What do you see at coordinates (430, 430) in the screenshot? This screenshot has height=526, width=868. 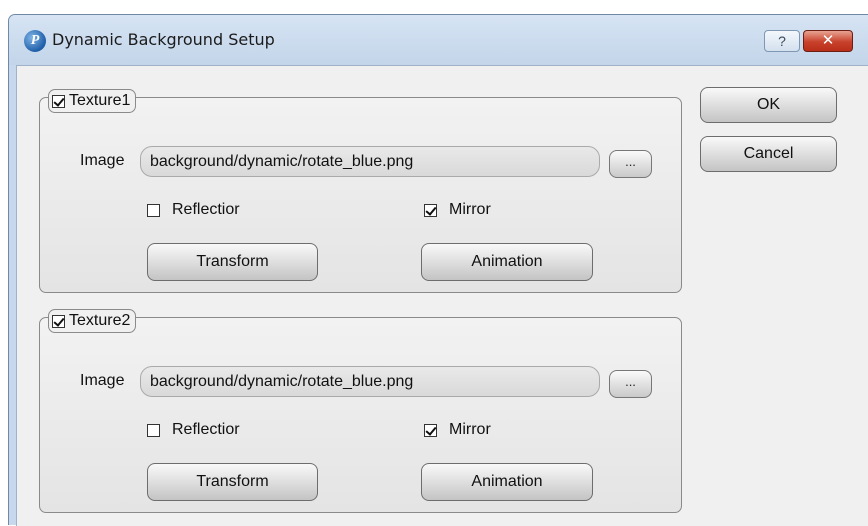 I see `texture2-mirror-checkbox` at bounding box center [430, 430].